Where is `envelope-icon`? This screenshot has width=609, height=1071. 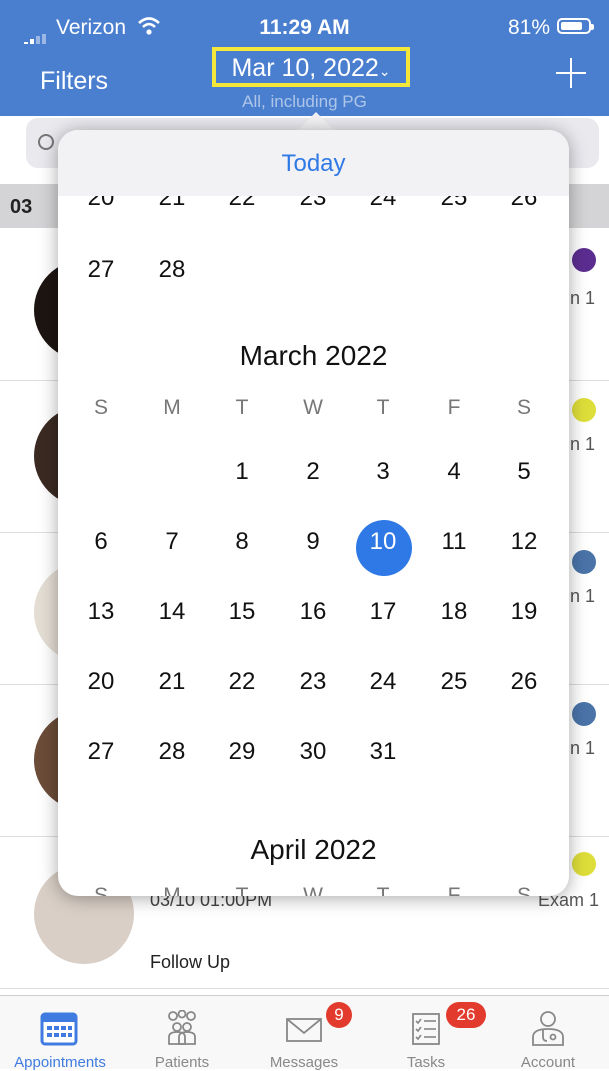 envelope-icon is located at coordinates (304, 1030).